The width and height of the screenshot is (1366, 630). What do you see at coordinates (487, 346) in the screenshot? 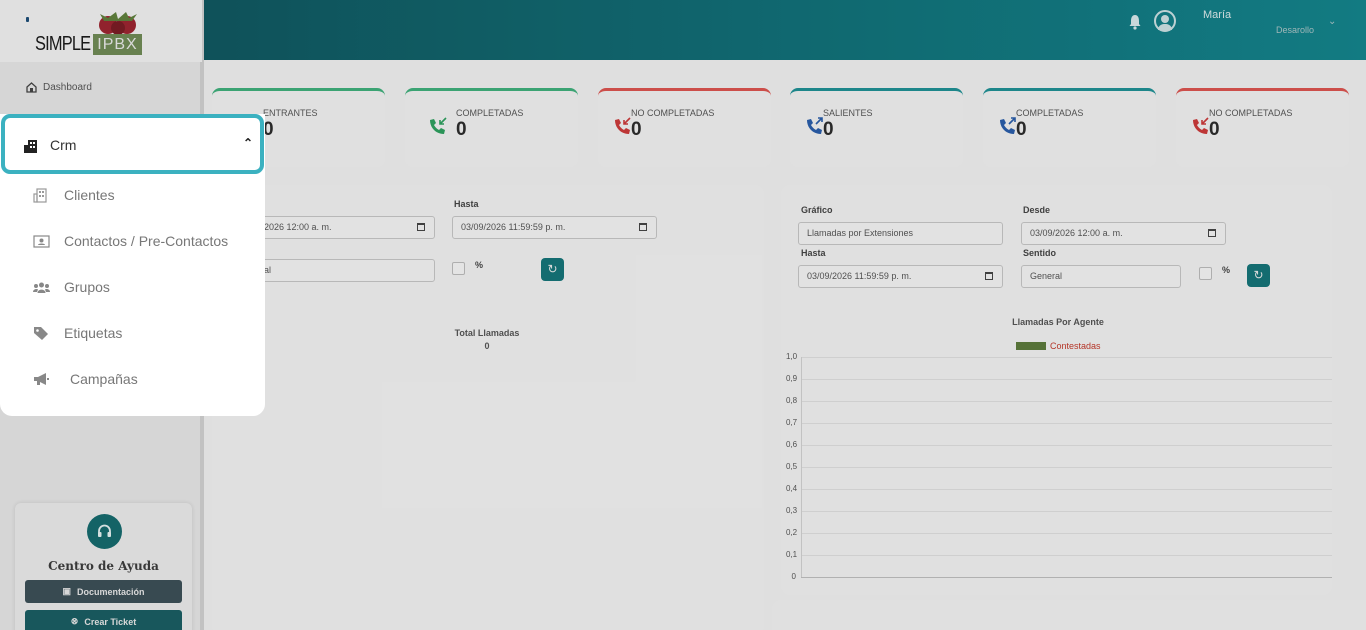
I see `total-calls-value: 0` at bounding box center [487, 346].